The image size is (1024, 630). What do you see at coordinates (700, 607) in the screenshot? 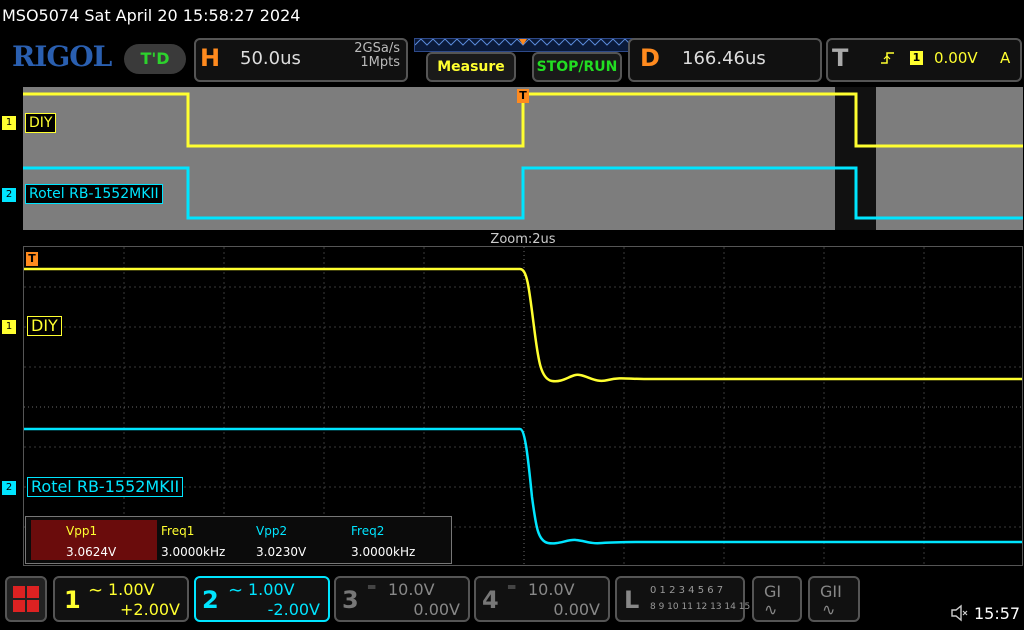
I see `logic-channels-row2: 8 9 10 11 12 13 14 15` at bounding box center [700, 607].